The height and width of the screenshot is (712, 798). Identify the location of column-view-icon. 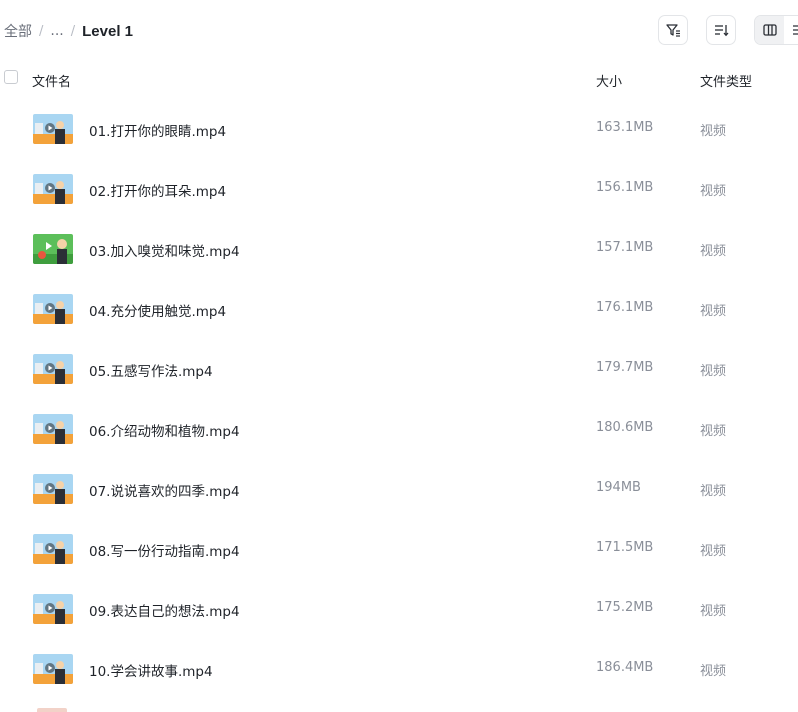
(769, 30).